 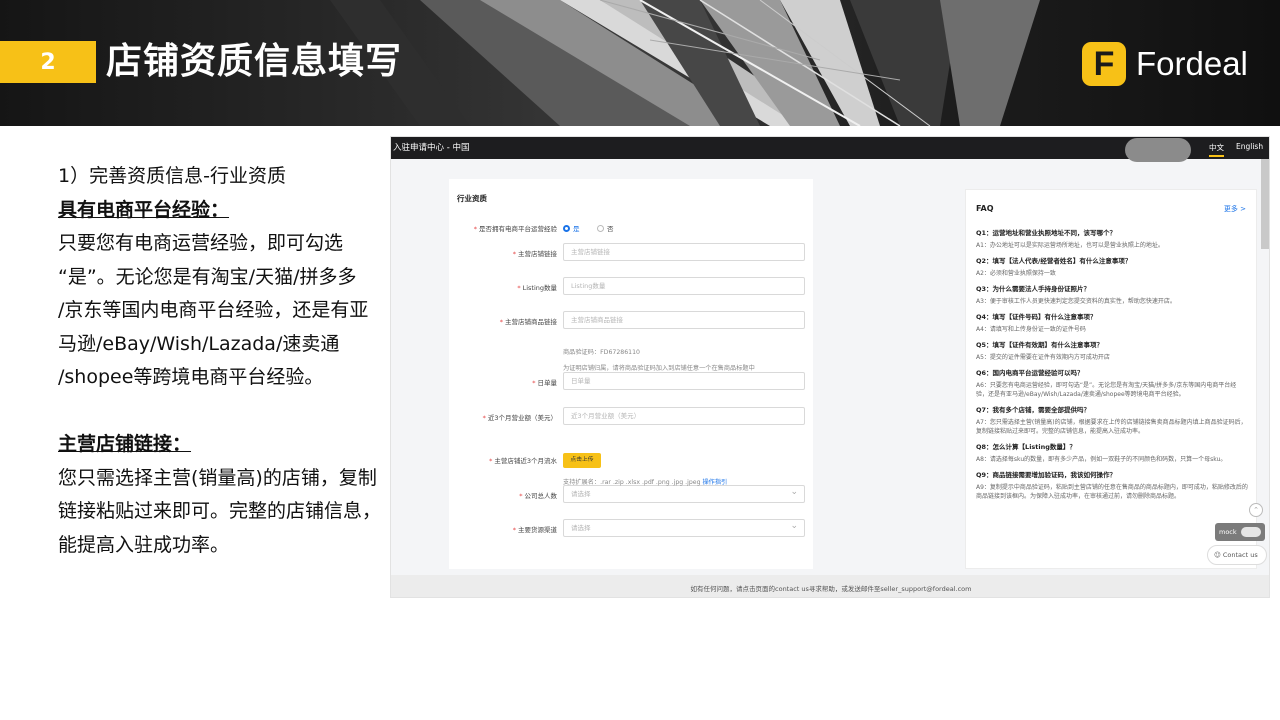 I want to click on chat-icon: ☺, so click(x=1218, y=555).